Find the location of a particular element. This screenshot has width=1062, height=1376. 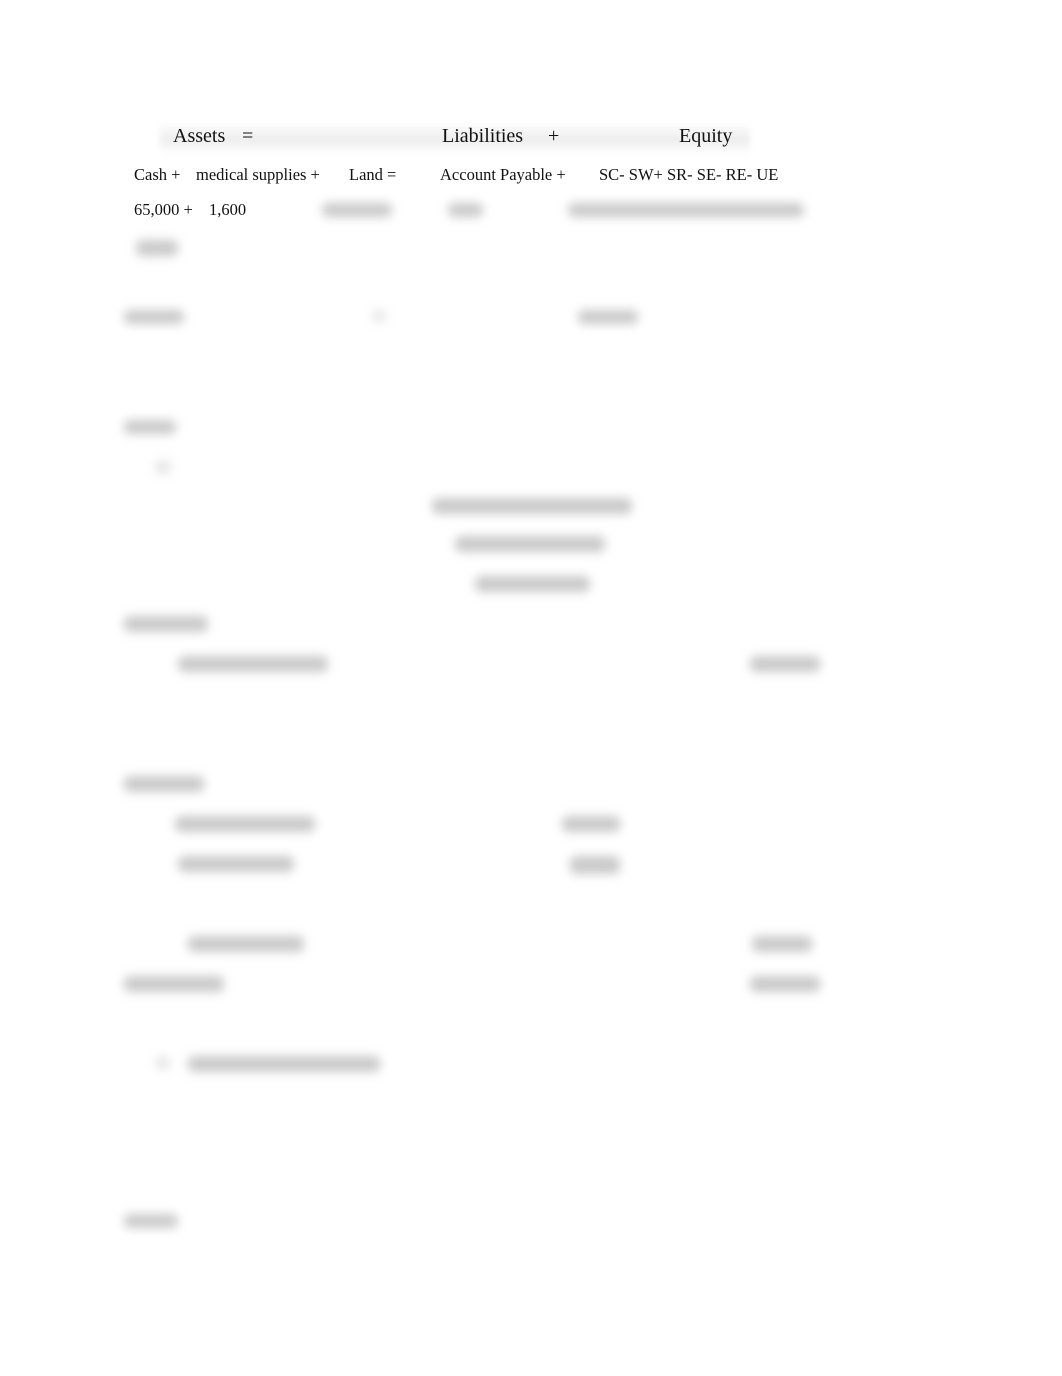

blurred-total-expenses-value is located at coordinates (782, 944).